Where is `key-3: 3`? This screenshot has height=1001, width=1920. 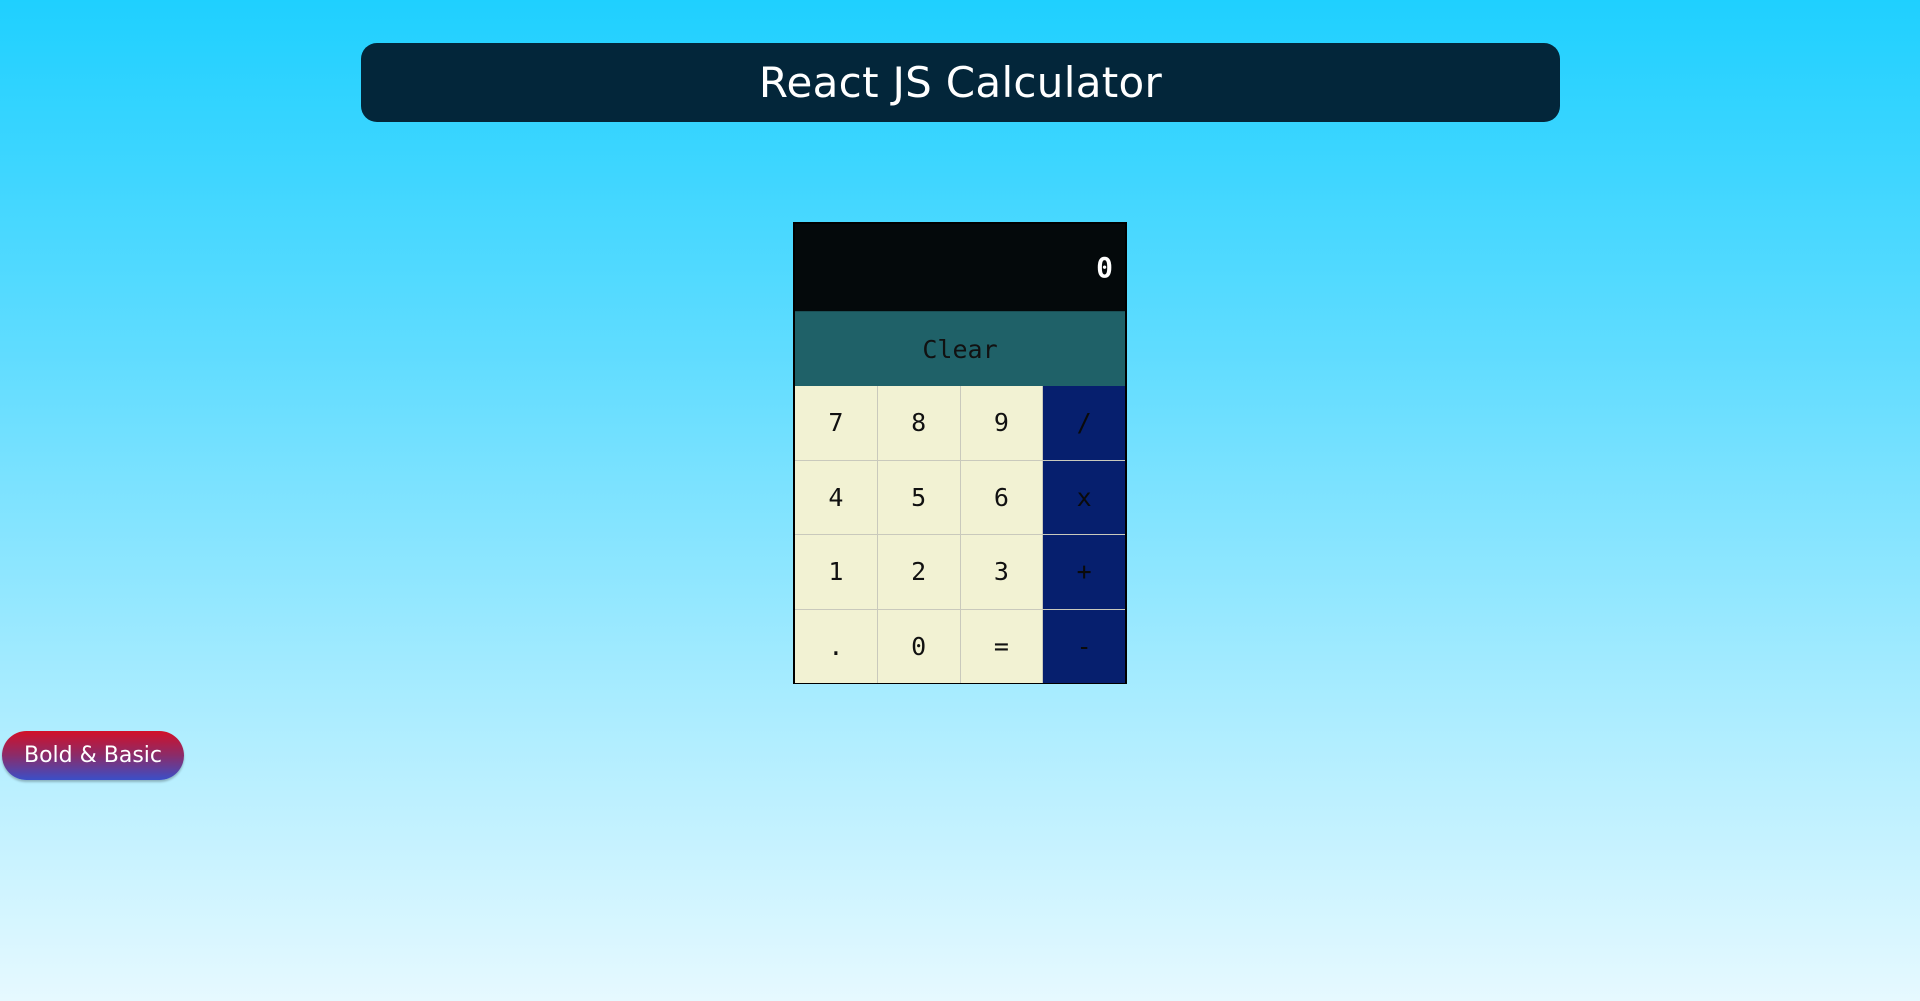 key-3: 3 is located at coordinates (1001, 572).